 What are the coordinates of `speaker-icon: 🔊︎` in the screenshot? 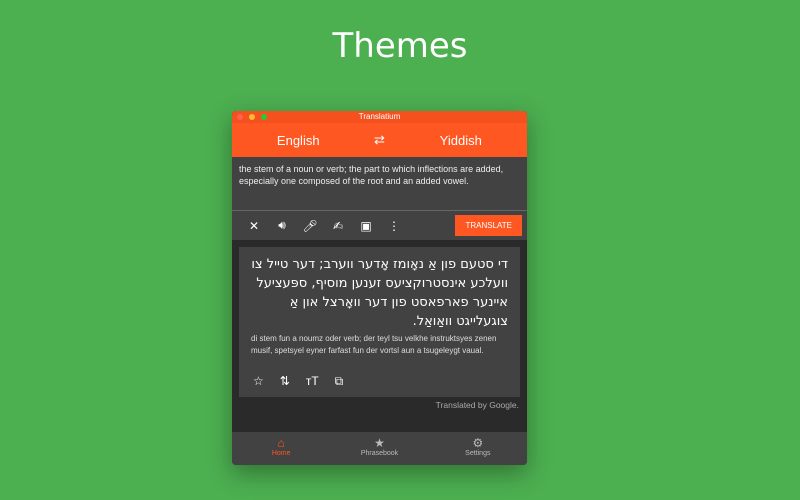 It's located at (282, 225).